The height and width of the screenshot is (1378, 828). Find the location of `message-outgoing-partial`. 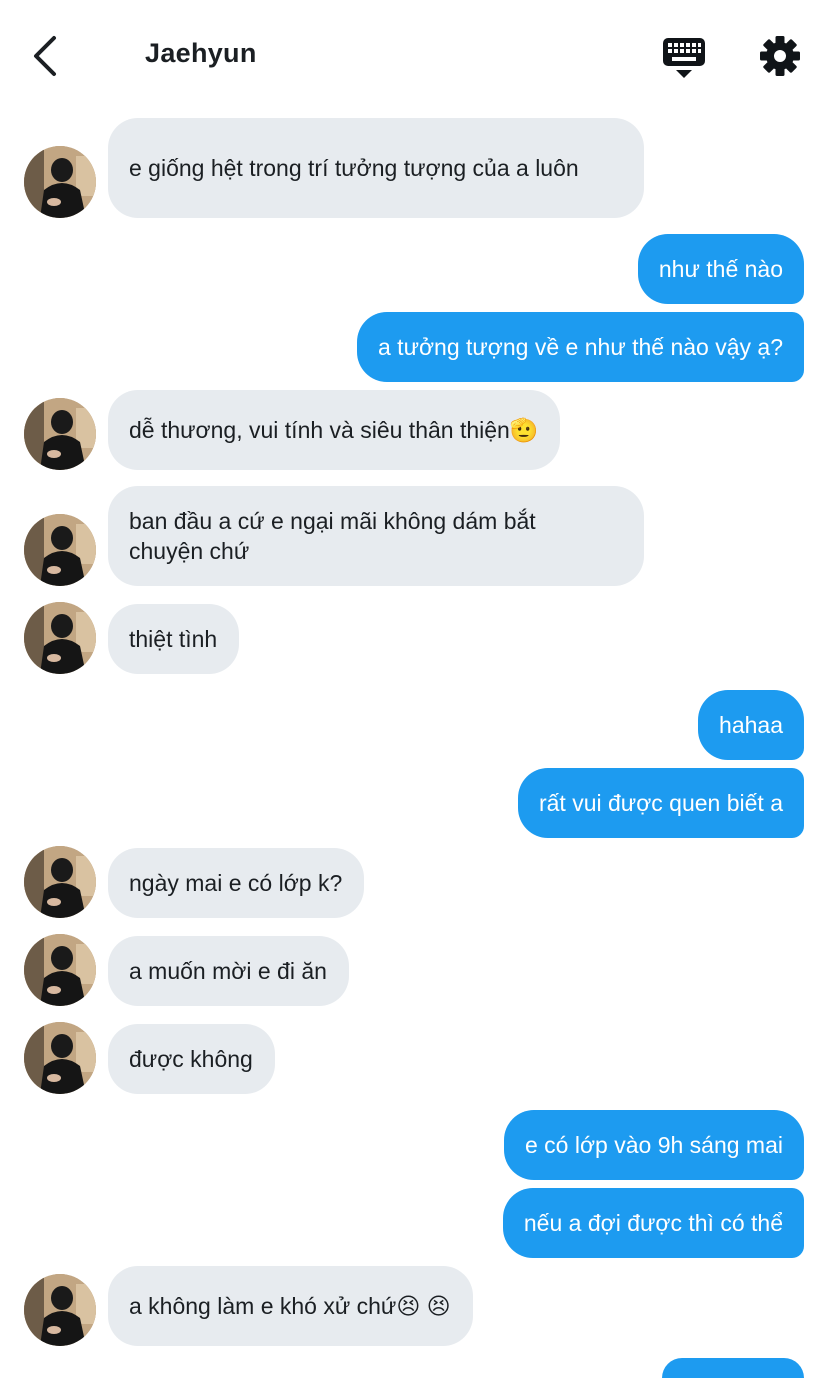

message-outgoing-partial is located at coordinates (733, 1368).